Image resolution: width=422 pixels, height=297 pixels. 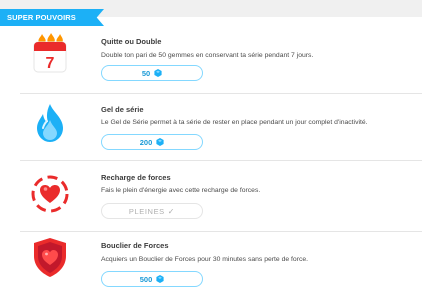 I want to click on buy-quitte-ou-double-button: 50, so click(x=152, y=73).